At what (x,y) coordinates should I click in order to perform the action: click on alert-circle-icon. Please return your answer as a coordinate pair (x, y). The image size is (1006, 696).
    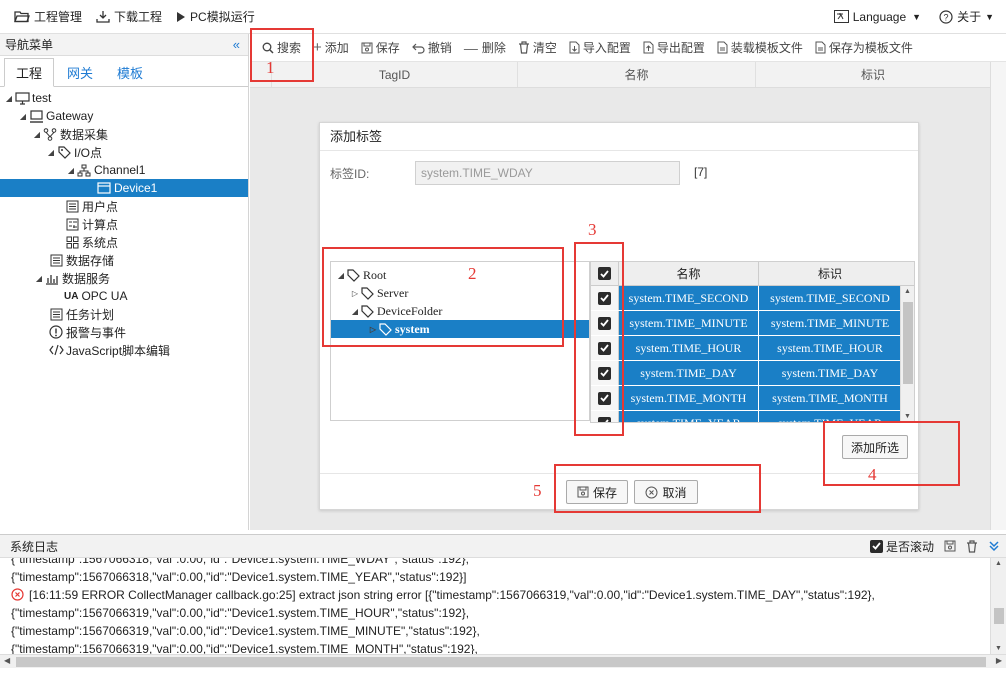
    Looking at the image, I should click on (56, 332).